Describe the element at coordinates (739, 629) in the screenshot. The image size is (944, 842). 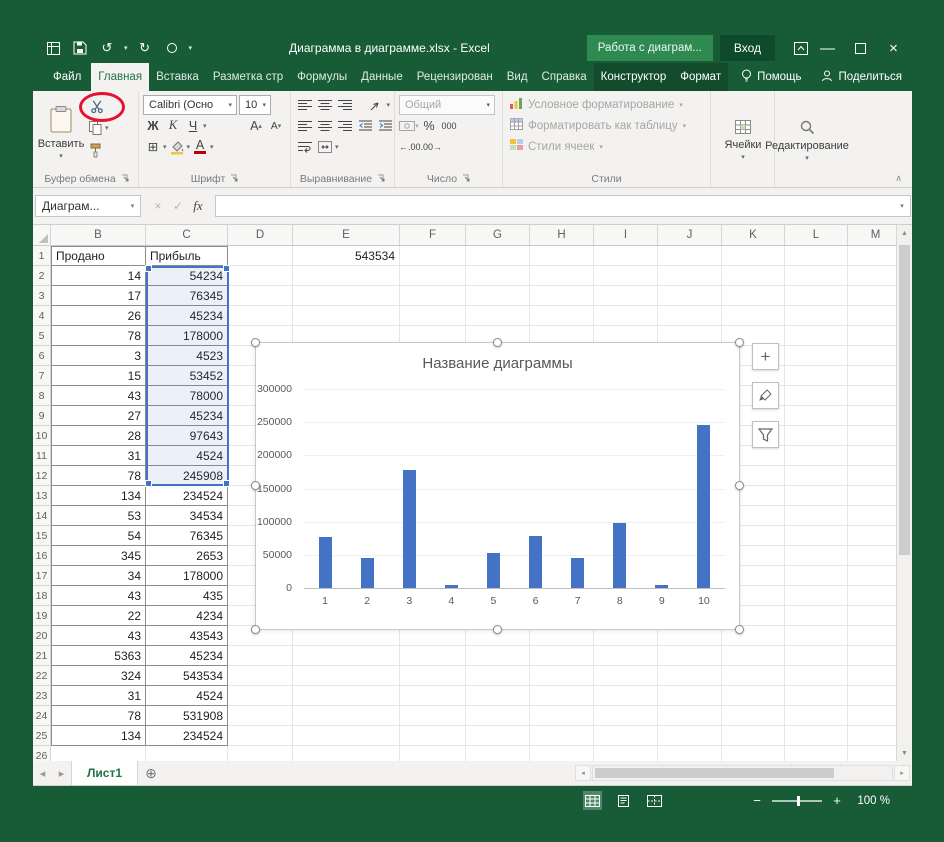
I see `chart-handle-se` at that location.